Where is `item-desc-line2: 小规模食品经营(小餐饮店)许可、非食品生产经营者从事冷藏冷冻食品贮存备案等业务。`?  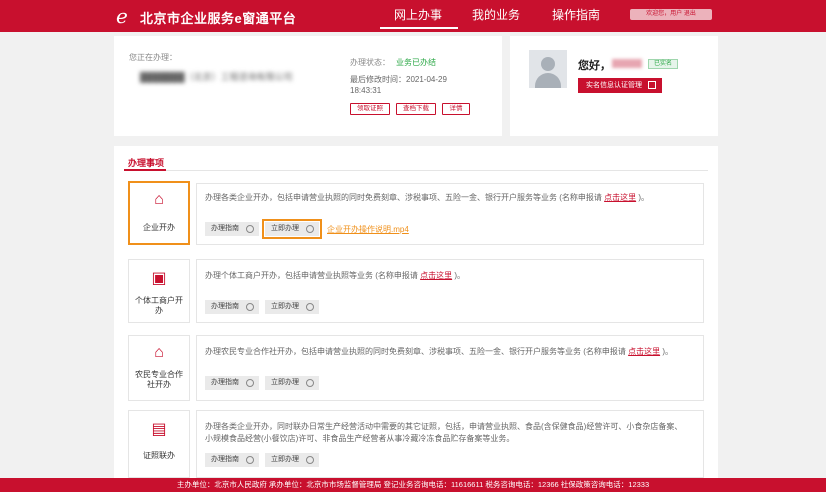 item-desc-line2: 小规模食品经营(小餐饮店)许可、非食品生产经营者从事冷藏冷冻食品贮存备案等业务。 is located at coordinates (360, 438).